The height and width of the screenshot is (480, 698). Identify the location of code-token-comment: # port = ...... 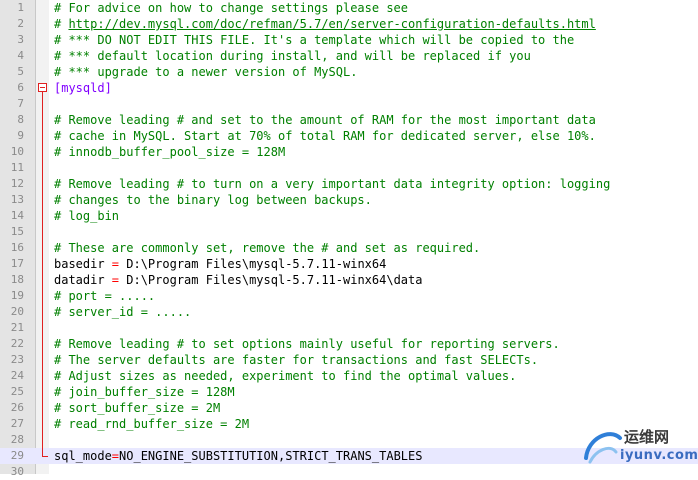
(105, 296).